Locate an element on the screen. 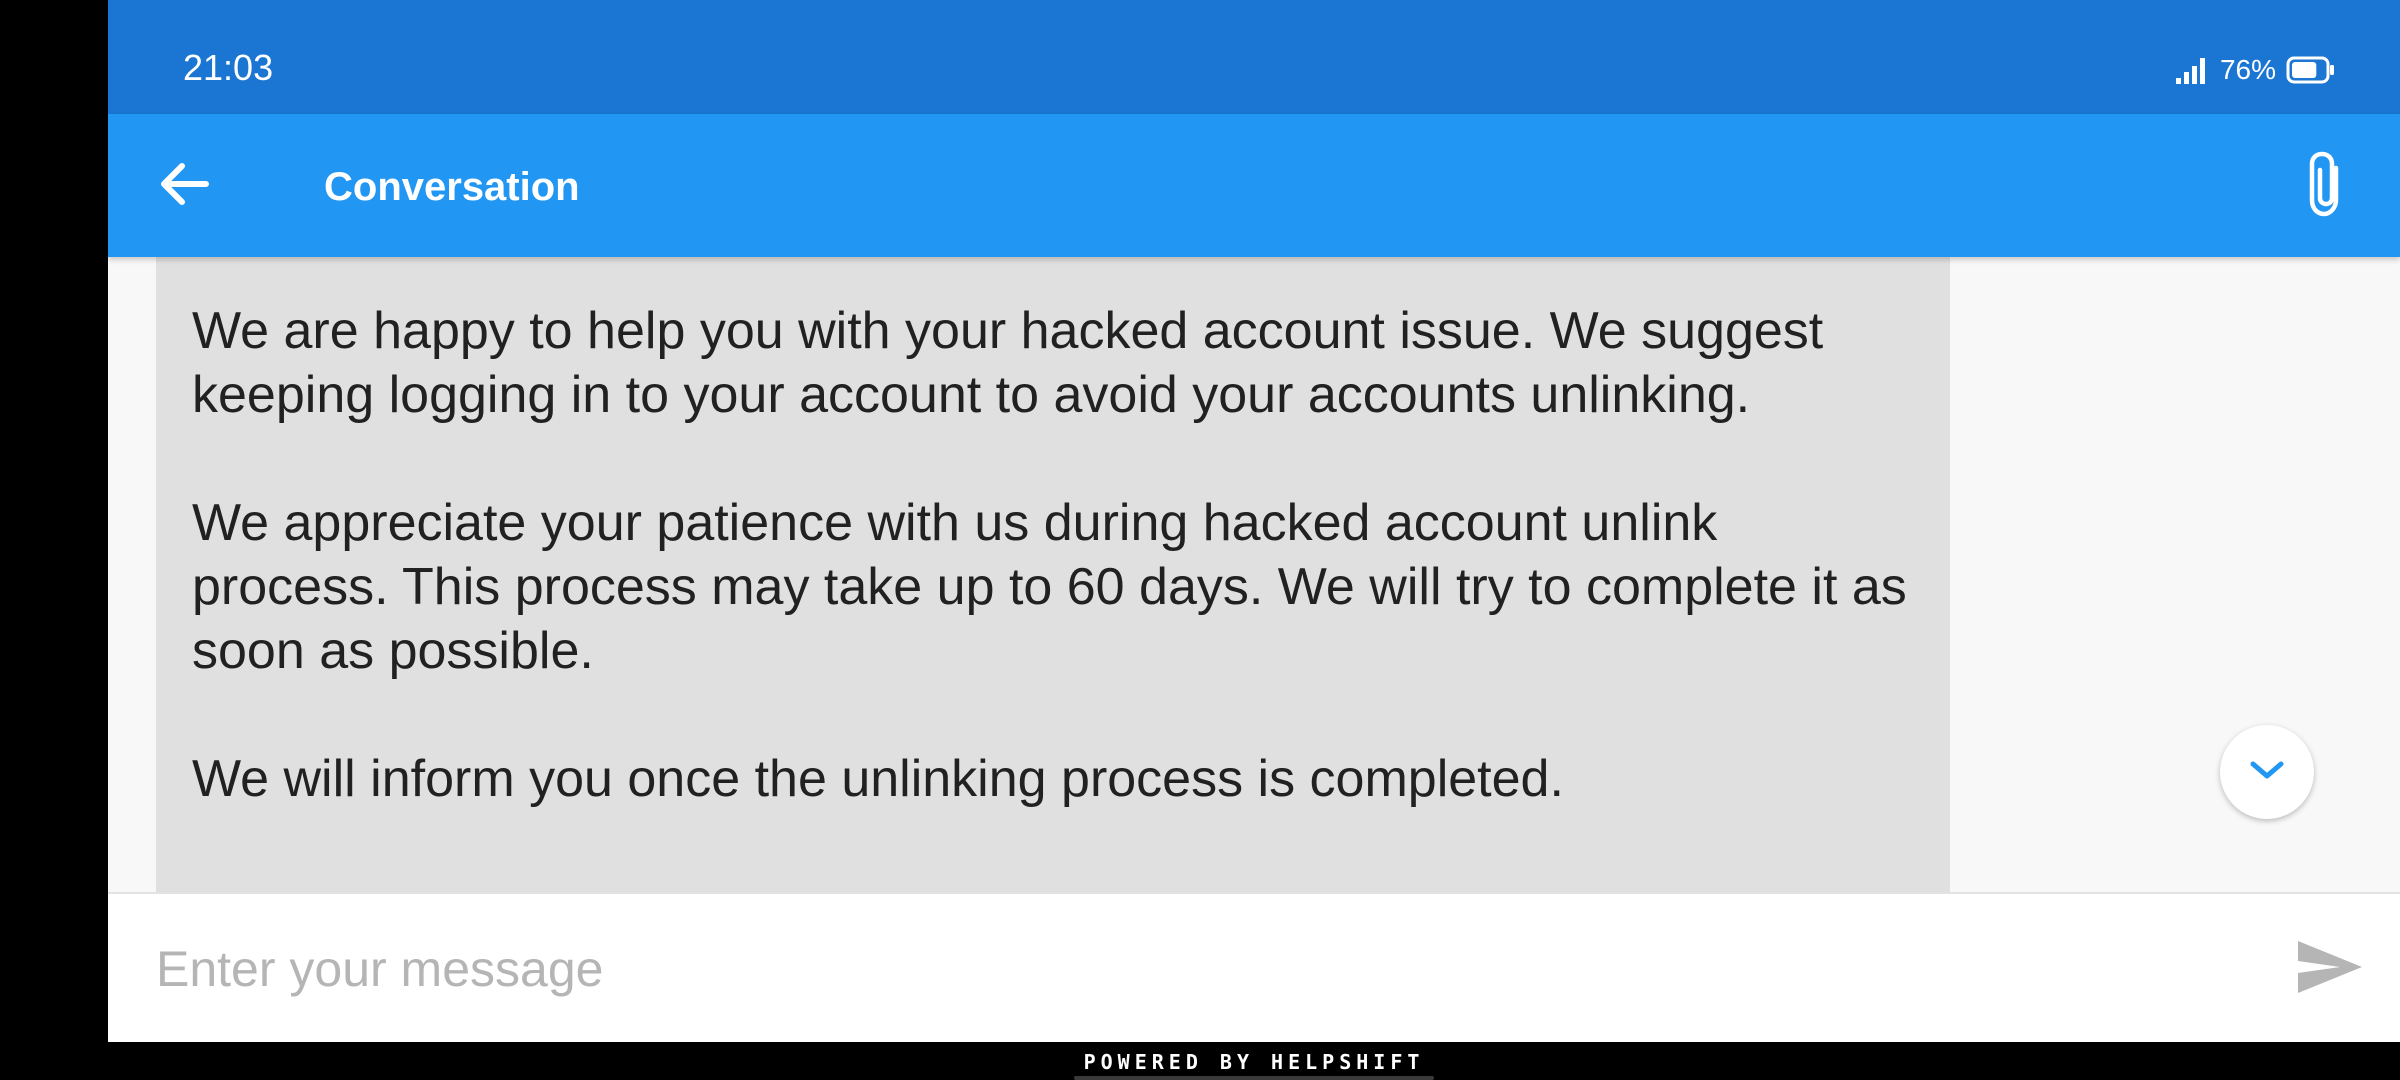  chevron-down-icon is located at coordinates (2267, 772).